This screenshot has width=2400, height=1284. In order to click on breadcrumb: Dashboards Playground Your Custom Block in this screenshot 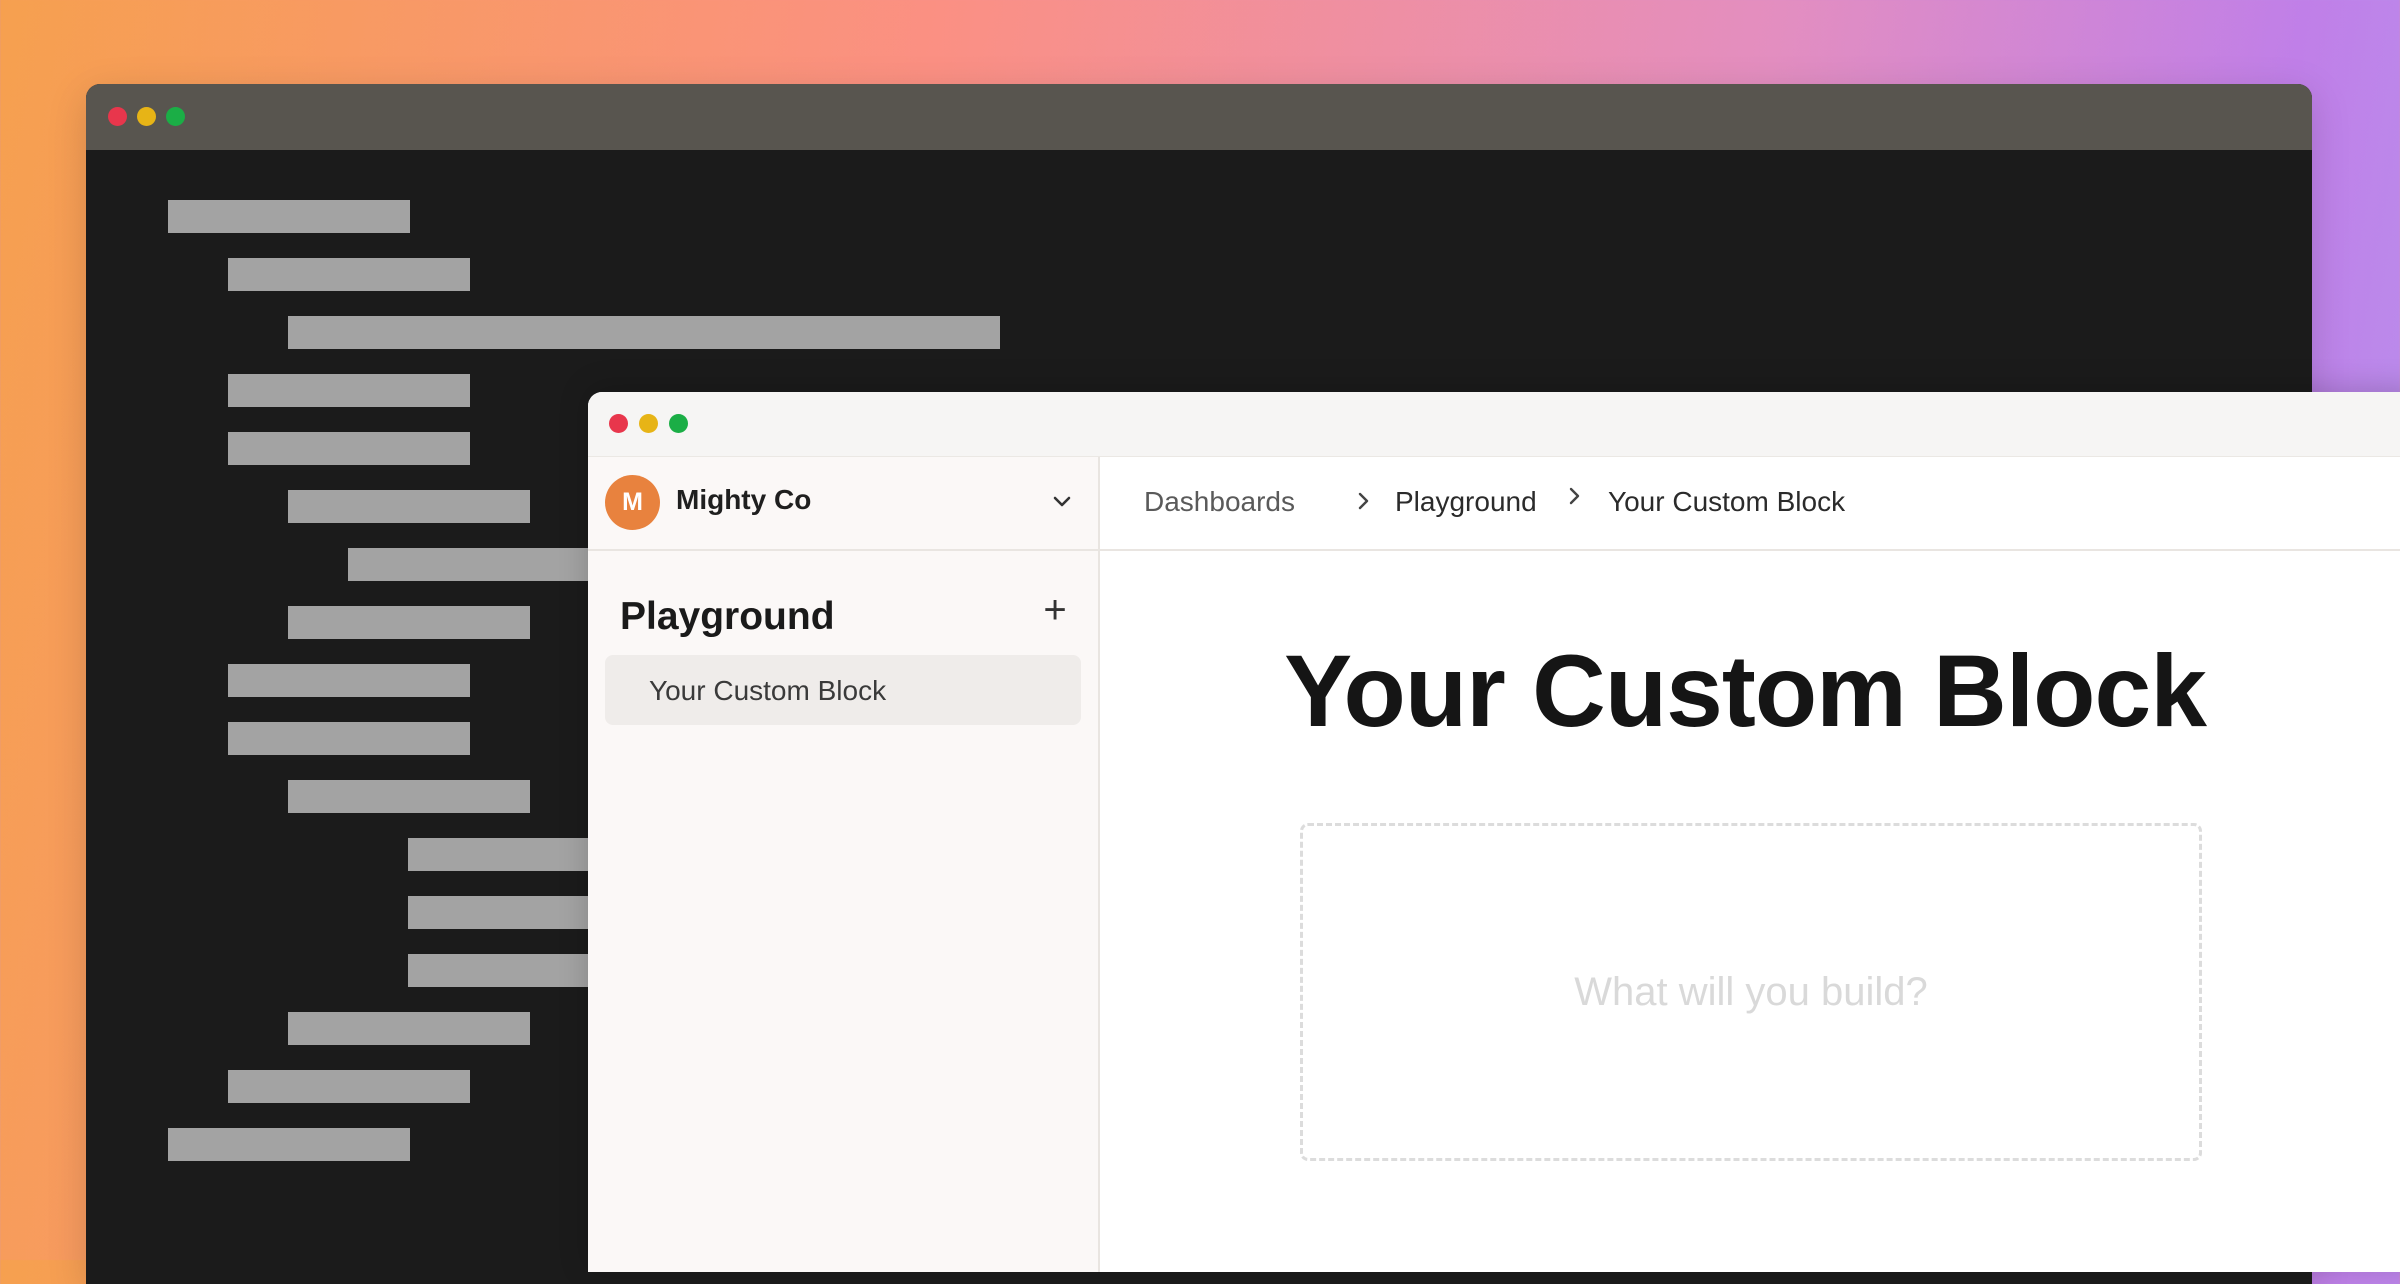, I will do `click(1750, 504)`.